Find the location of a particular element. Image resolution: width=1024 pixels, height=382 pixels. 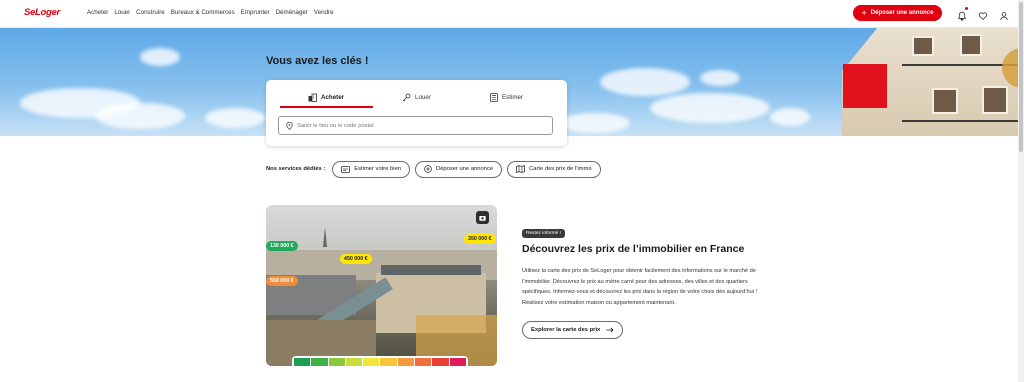

tab-acheter: Acheter is located at coordinates (326, 97).